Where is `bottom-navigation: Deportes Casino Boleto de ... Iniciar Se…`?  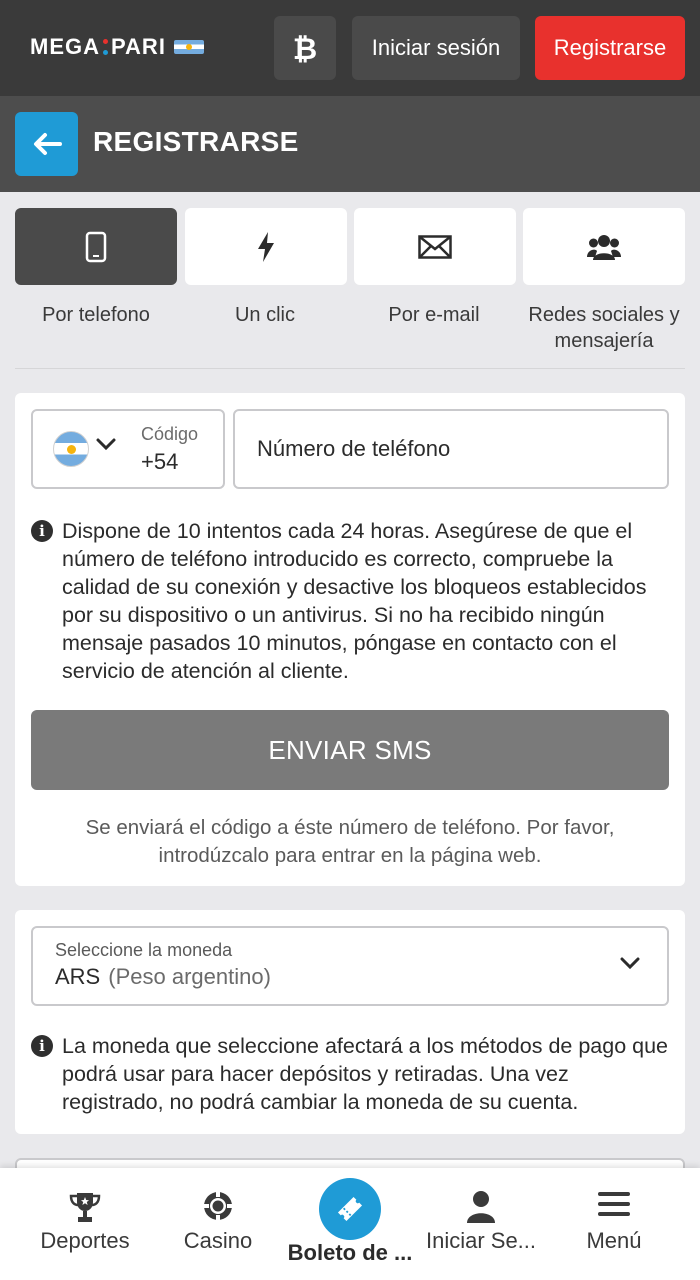
bottom-navigation: Deportes Casino Boleto de ... Iniciar Se… is located at coordinates (350, 1224).